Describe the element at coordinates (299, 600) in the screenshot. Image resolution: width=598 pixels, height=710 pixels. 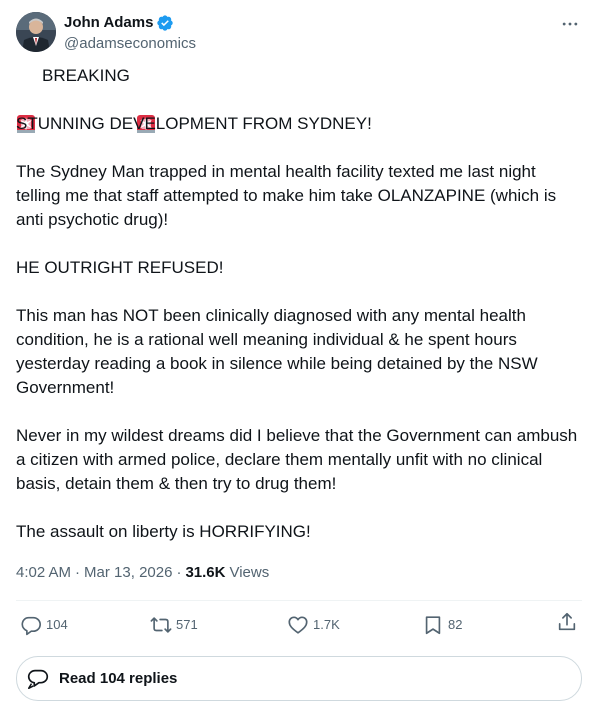
I see `divider` at that location.